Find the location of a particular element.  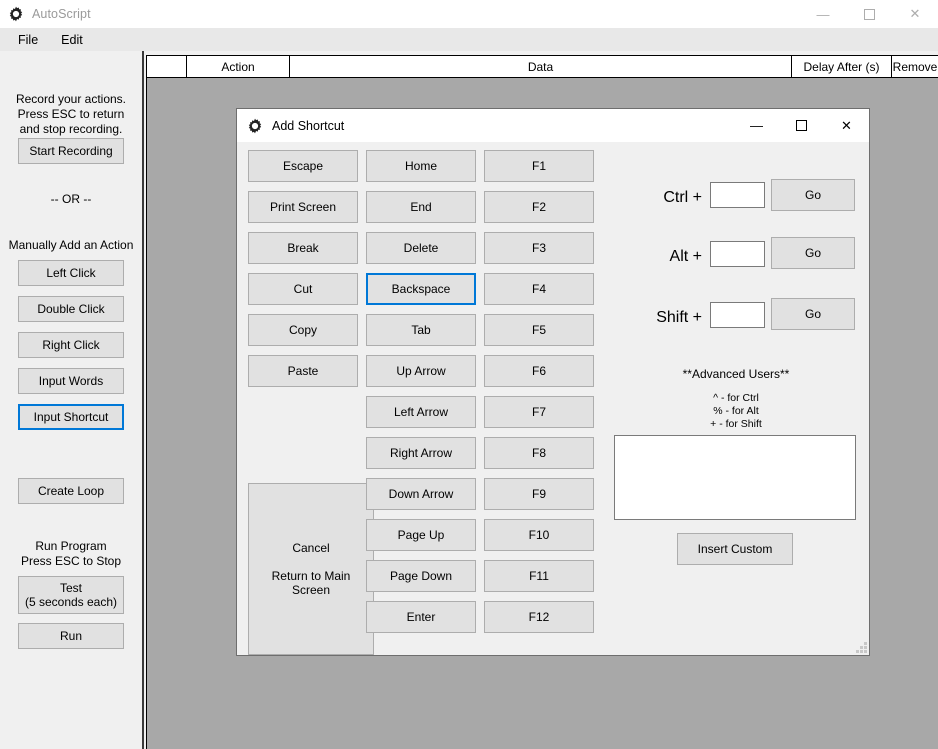

maximize-button is located at coordinates (869, 14).